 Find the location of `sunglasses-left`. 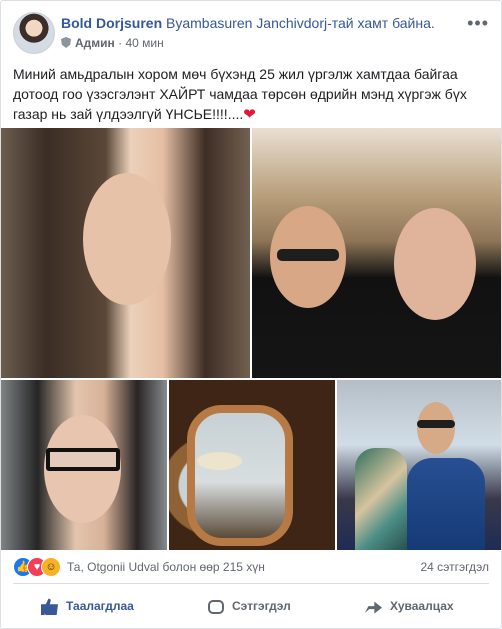

sunglasses-left is located at coordinates (308, 255).